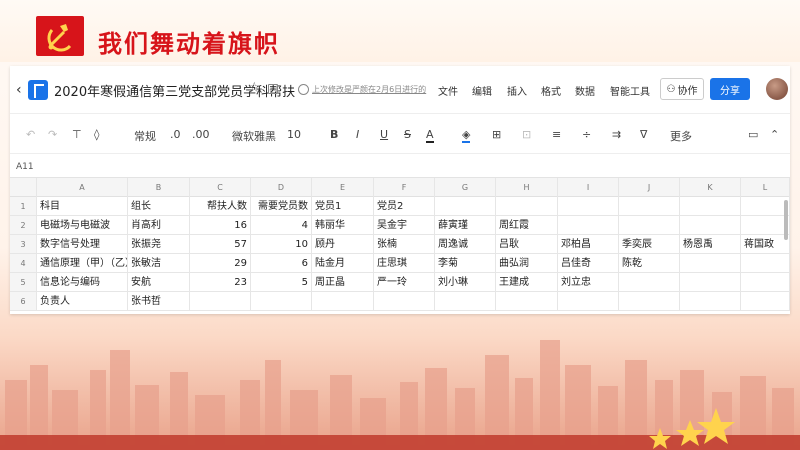 The image size is (800, 450). Describe the element at coordinates (96, 134) in the screenshot. I see `clear-format-icon: ◊` at that location.